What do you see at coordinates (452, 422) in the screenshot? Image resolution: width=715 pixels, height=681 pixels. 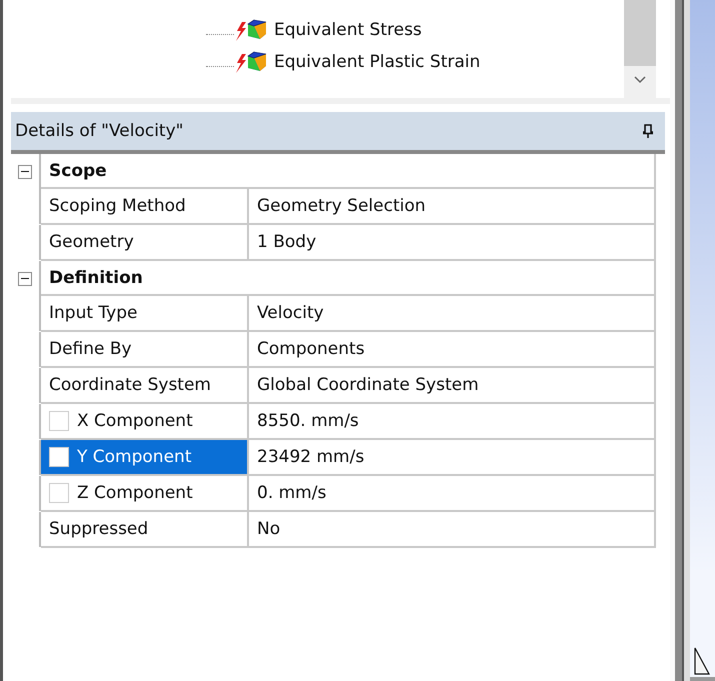 I see `property-value: 8550. mm/s` at bounding box center [452, 422].